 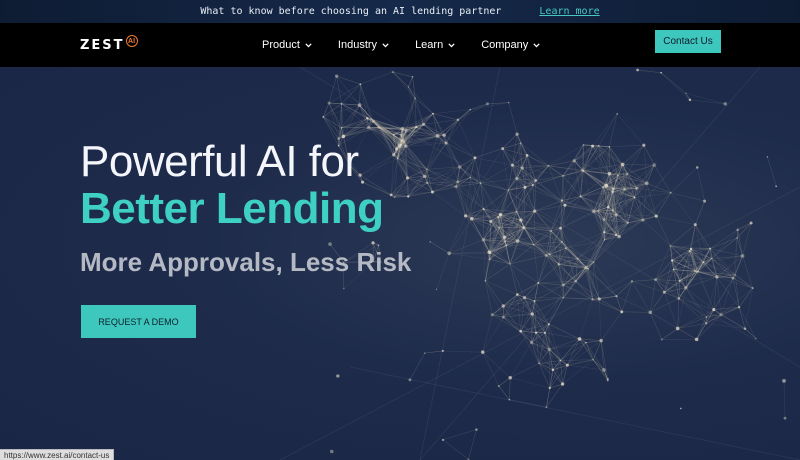 I want to click on menu-item-learn: Learn, so click(x=435, y=45).